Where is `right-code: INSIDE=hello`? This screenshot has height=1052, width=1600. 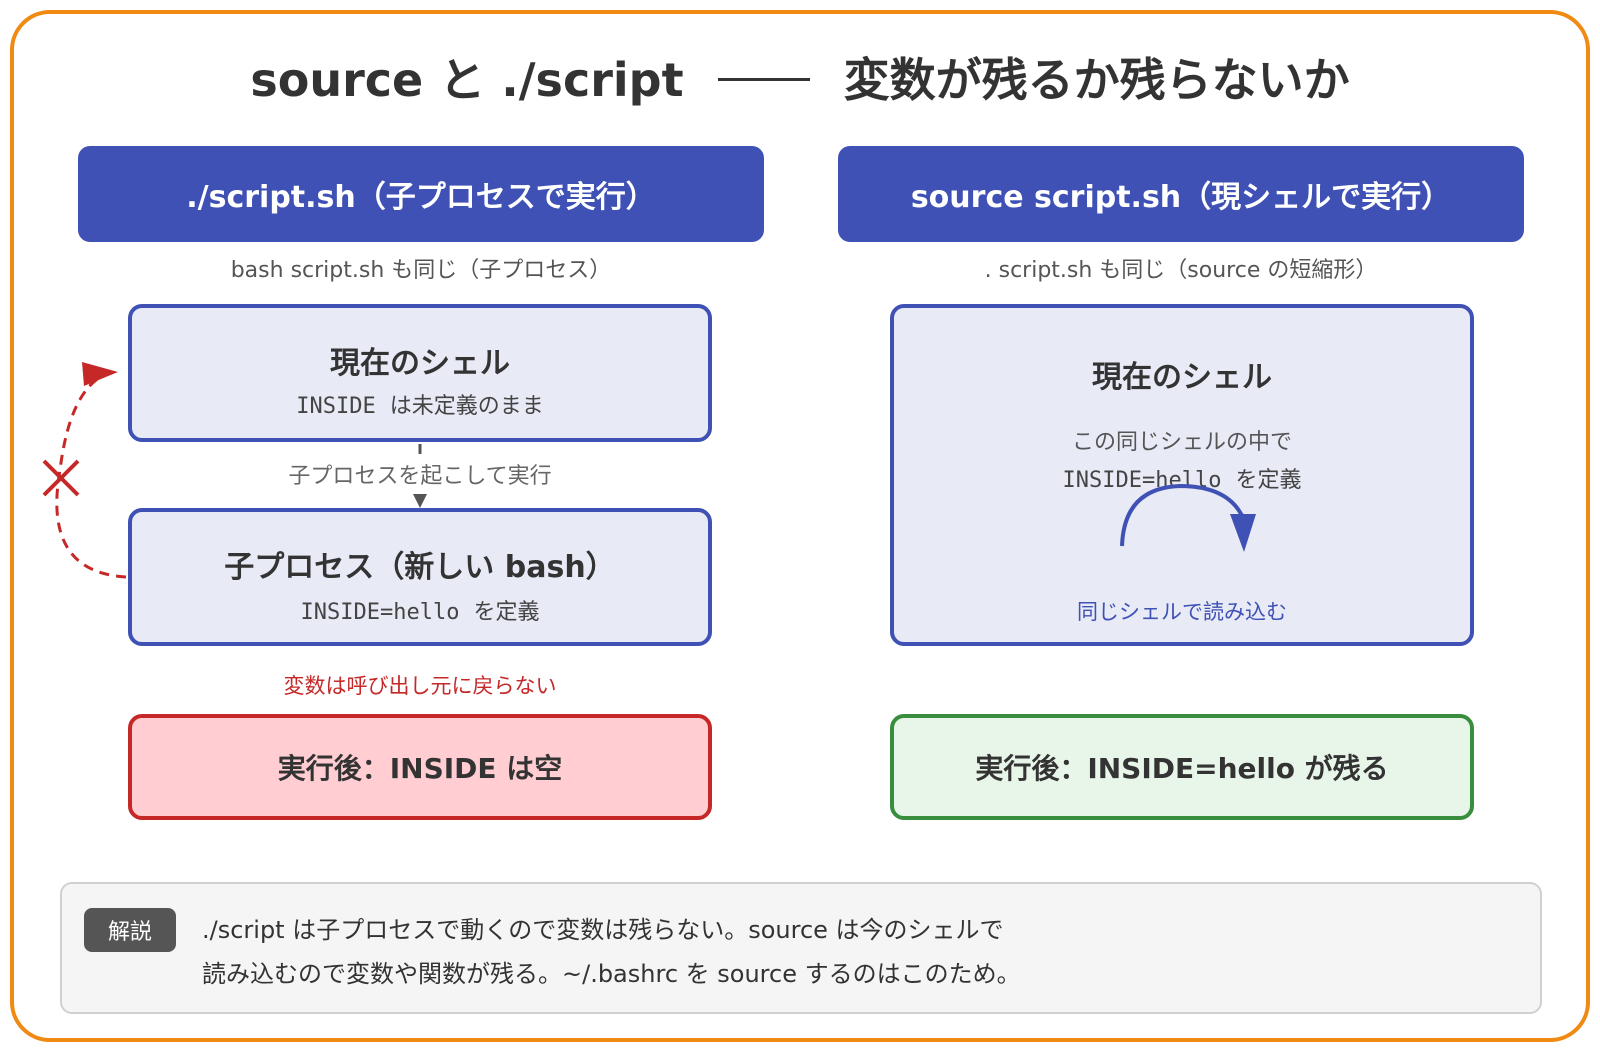 right-code: INSIDE=hello is located at coordinates (1142, 480).